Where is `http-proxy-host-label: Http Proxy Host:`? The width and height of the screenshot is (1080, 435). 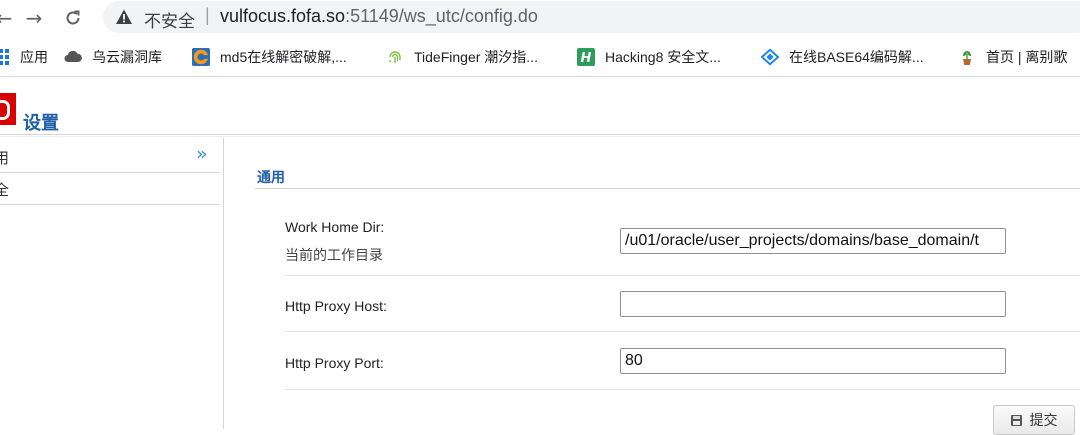
http-proxy-host-label: Http Proxy Host: is located at coordinates (336, 306).